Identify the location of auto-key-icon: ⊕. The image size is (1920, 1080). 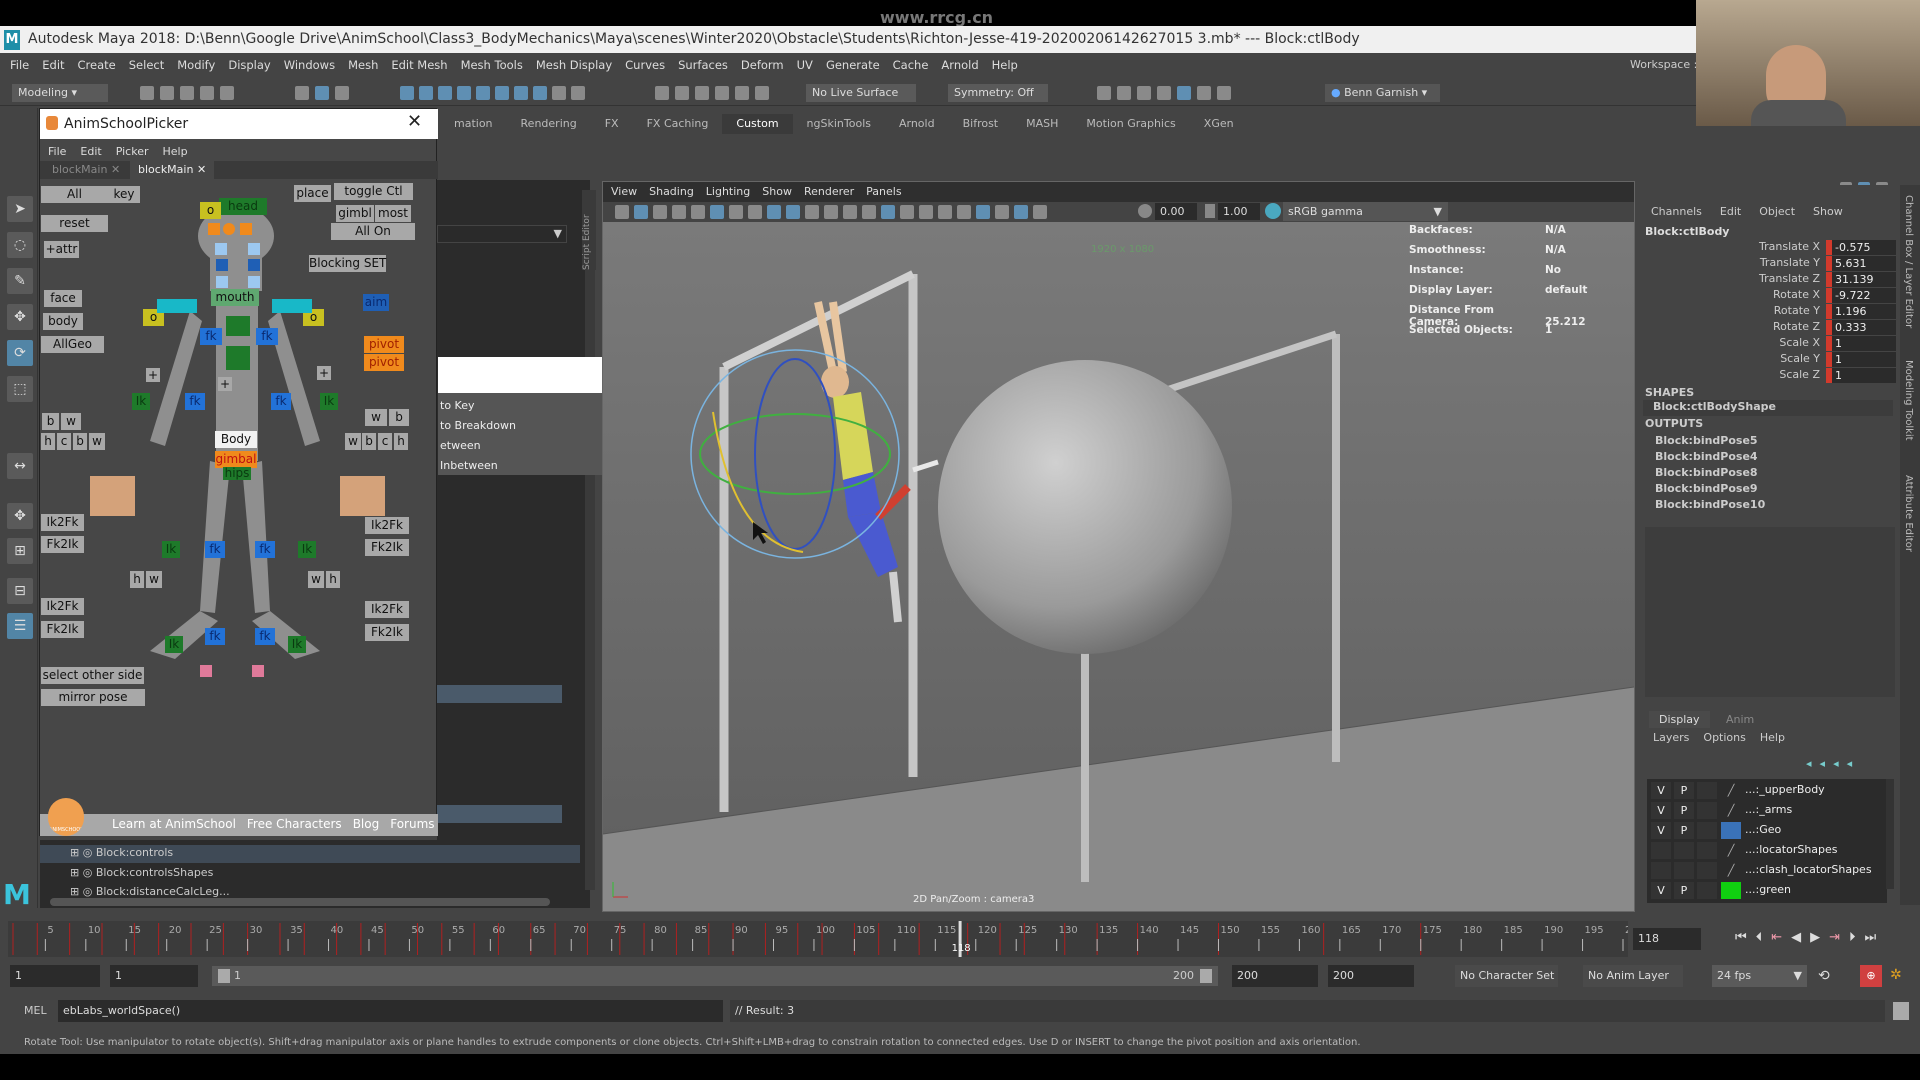
(1871, 976).